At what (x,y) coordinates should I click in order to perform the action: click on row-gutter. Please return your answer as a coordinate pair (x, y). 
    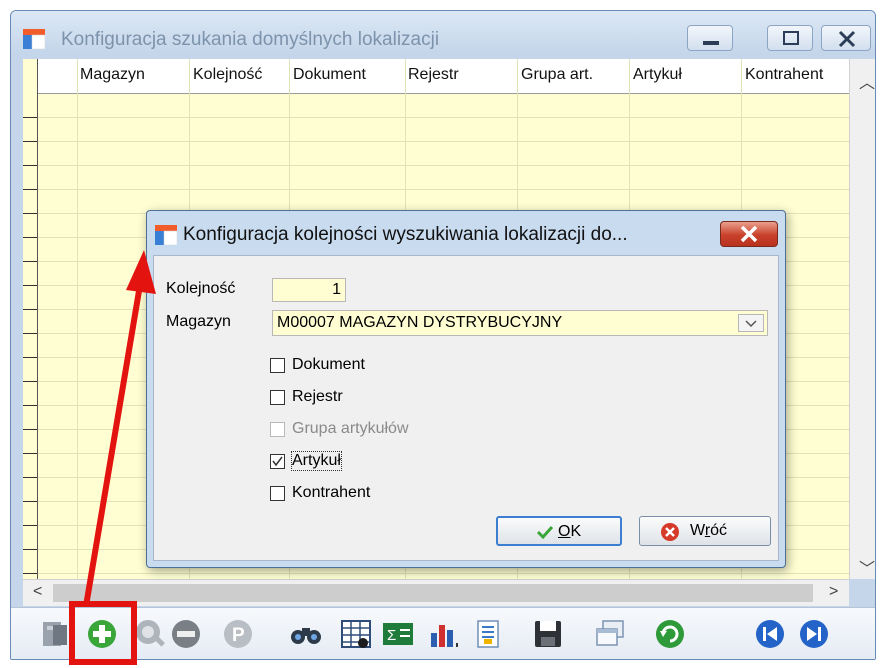
    Looking at the image, I should click on (30, 319).